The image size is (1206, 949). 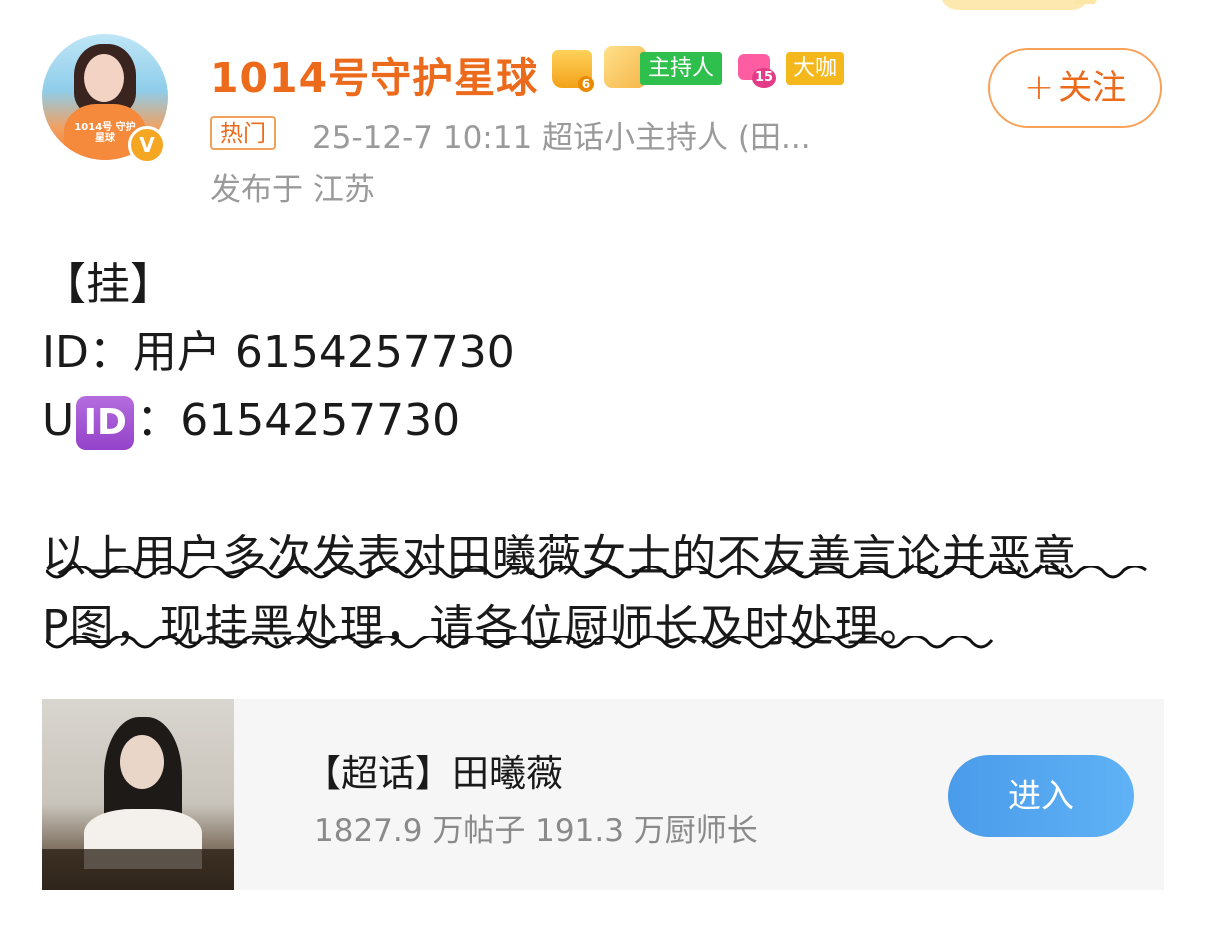 I want to click on gem-level-icon: 15, so click(x=756, y=70).